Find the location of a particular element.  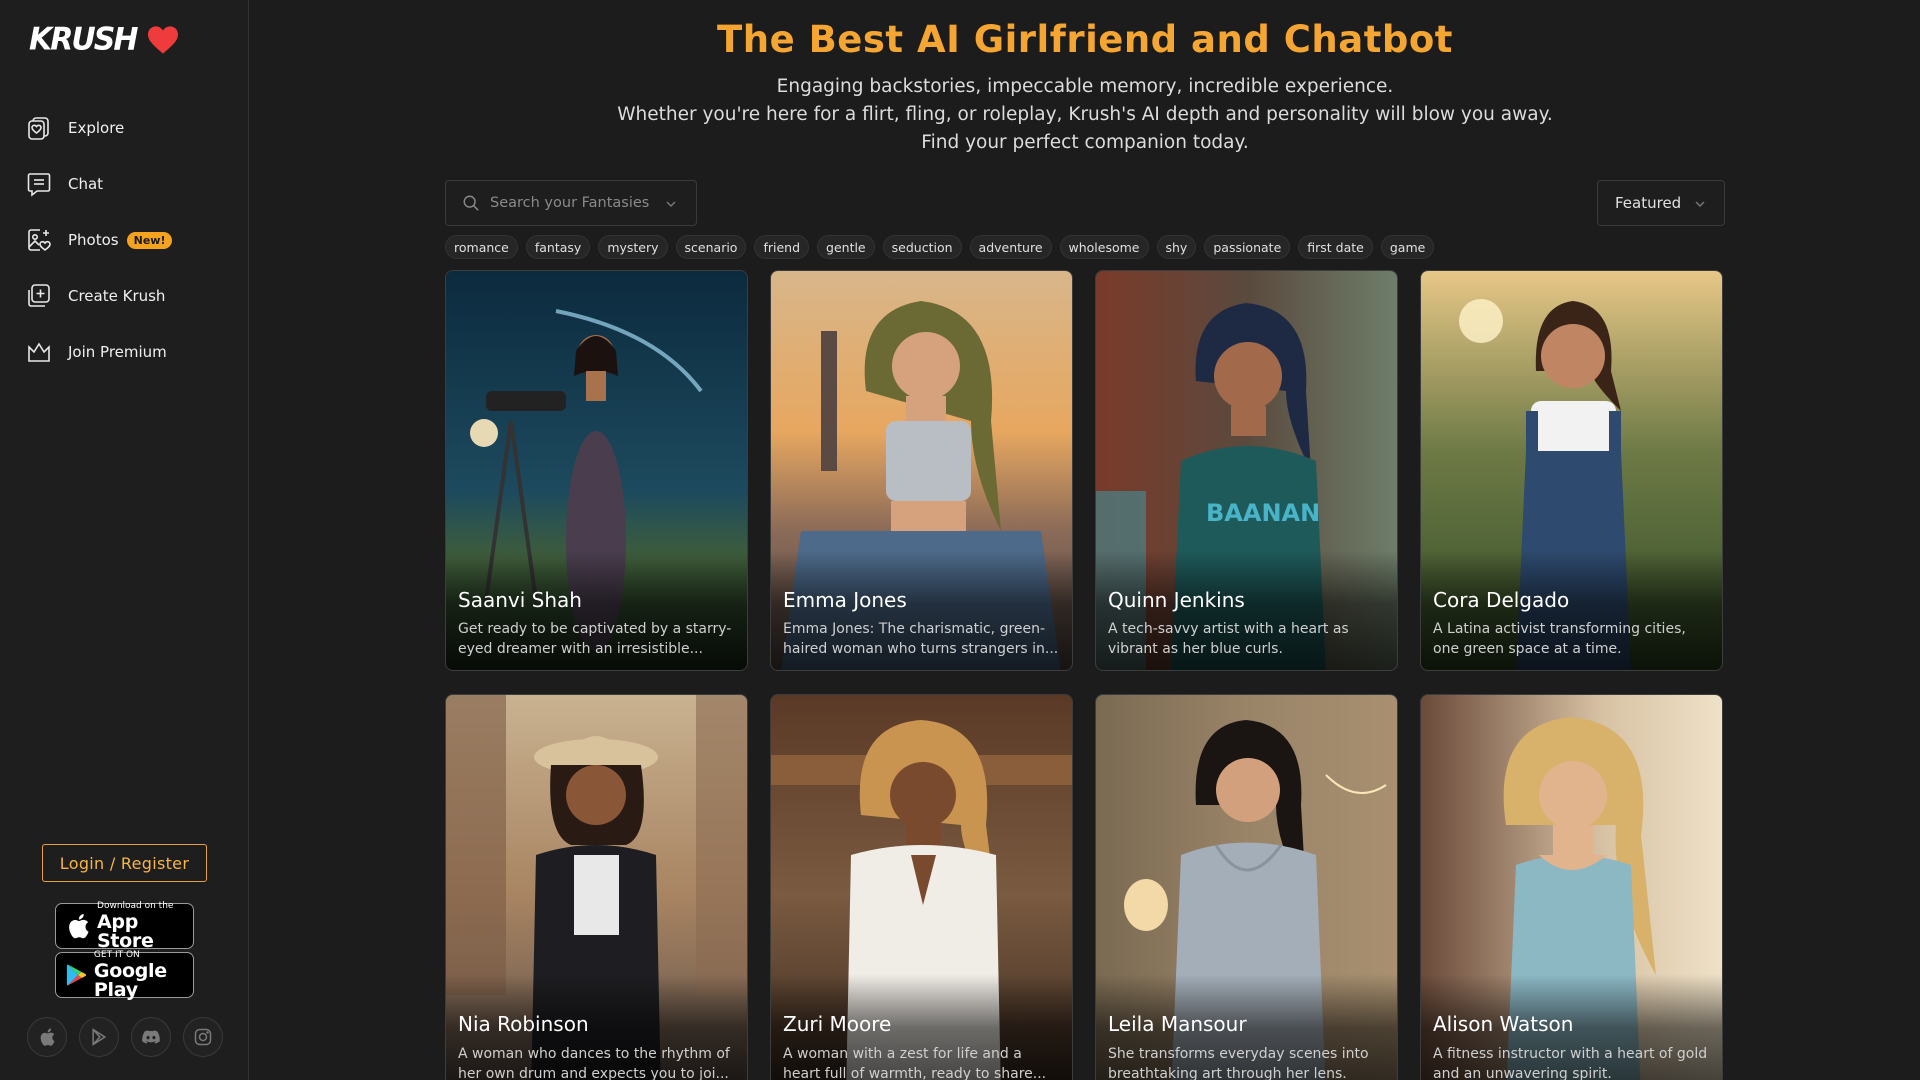

heart-icon is located at coordinates (163, 39).